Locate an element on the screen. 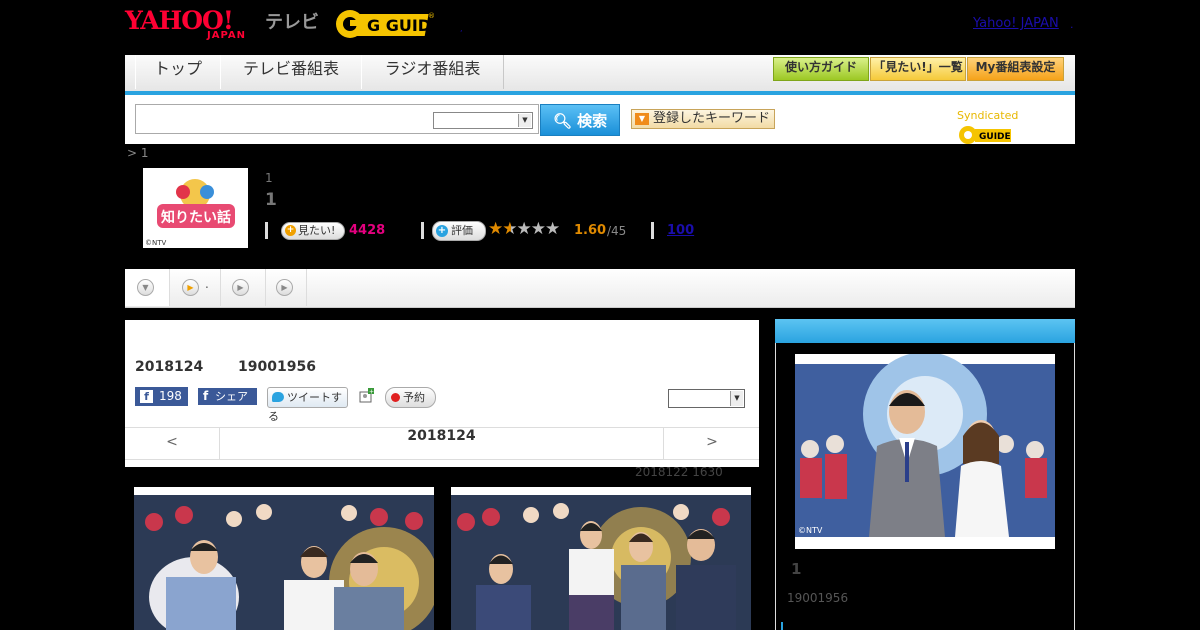 The image size is (1200, 630). air-time: 19001956 is located at coordinates (277, 367).